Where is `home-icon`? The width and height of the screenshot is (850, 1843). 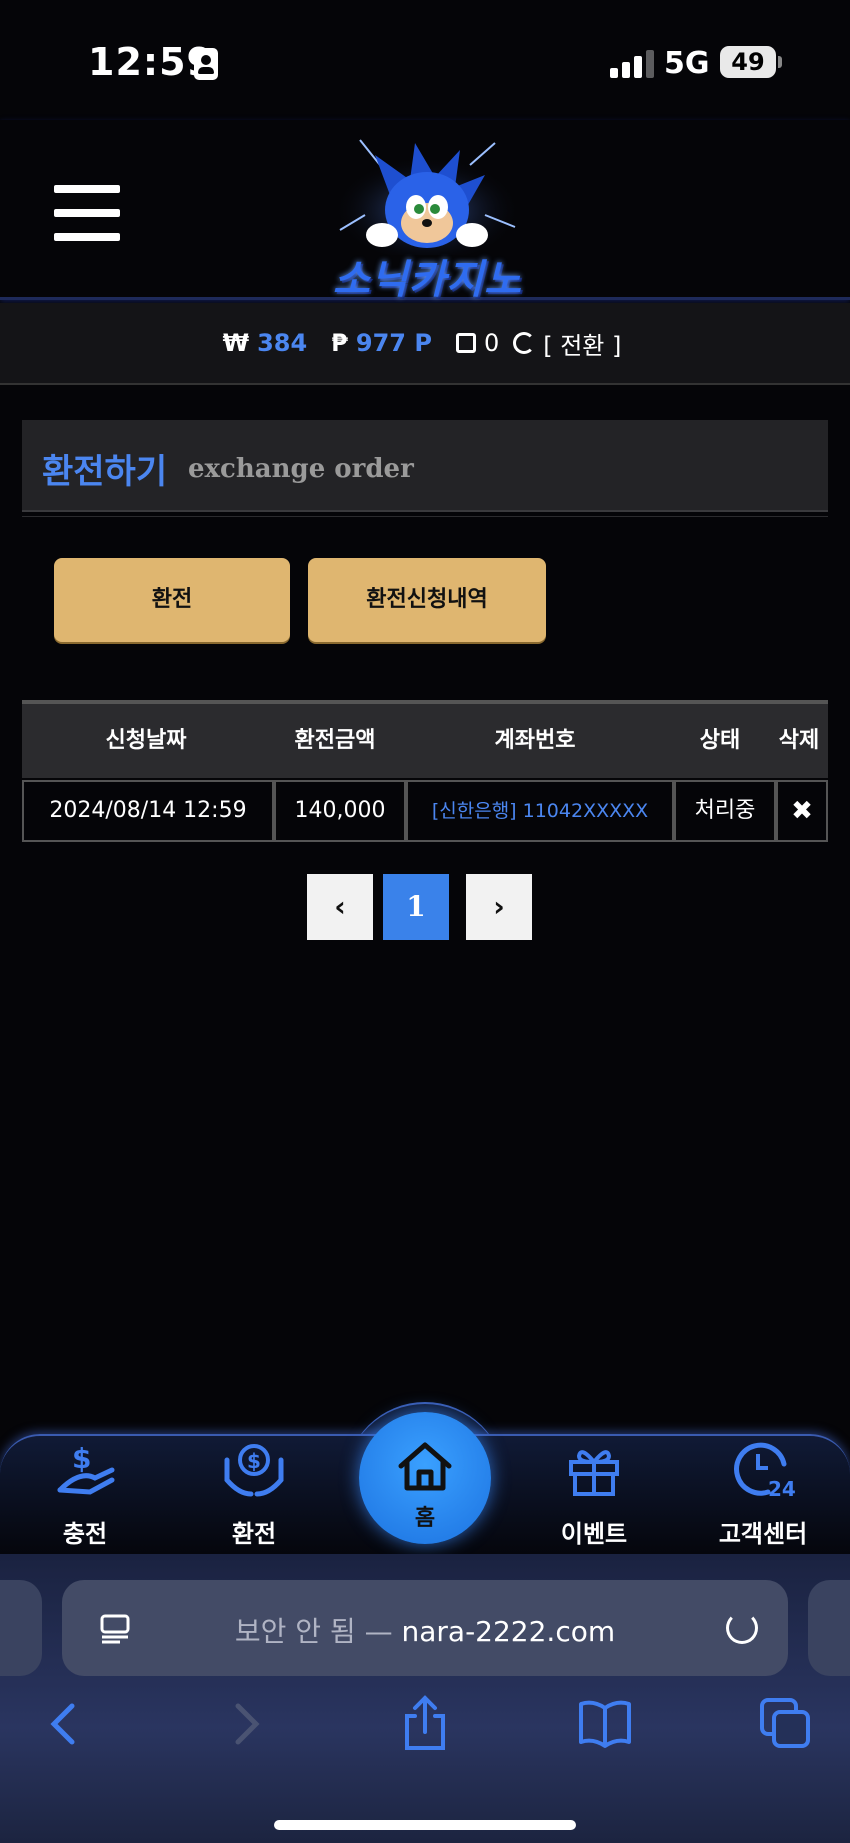 home-icon is located at coordinates (425, 1466).